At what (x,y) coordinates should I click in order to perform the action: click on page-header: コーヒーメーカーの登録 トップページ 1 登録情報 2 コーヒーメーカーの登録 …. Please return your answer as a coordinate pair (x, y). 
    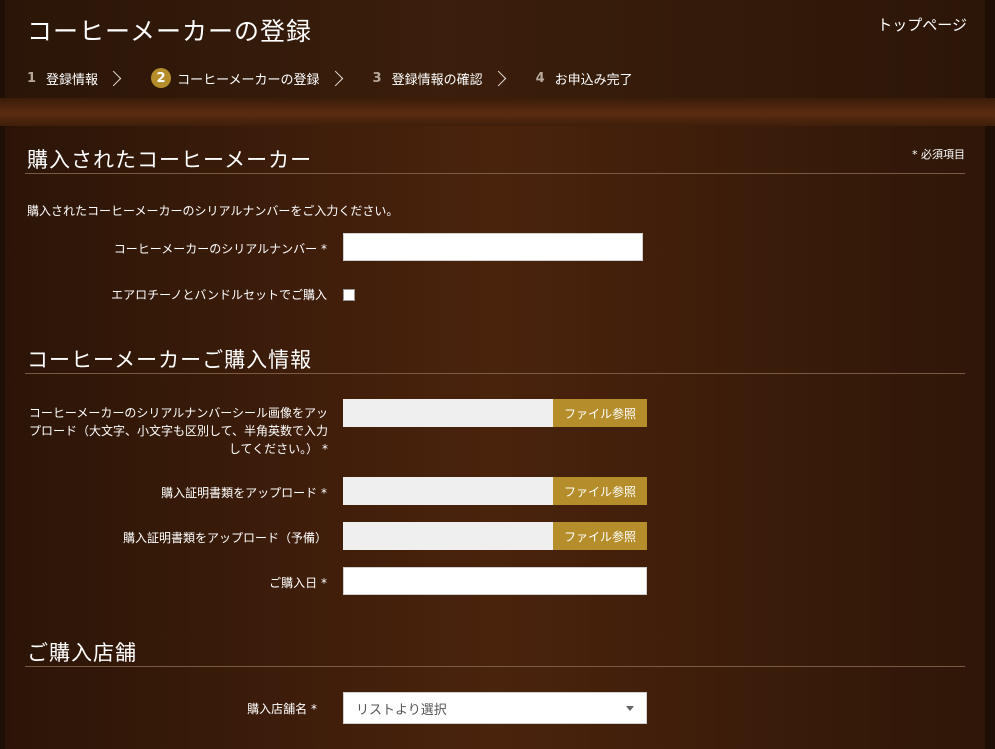
    Looking at the image, I should click on (495, 49).